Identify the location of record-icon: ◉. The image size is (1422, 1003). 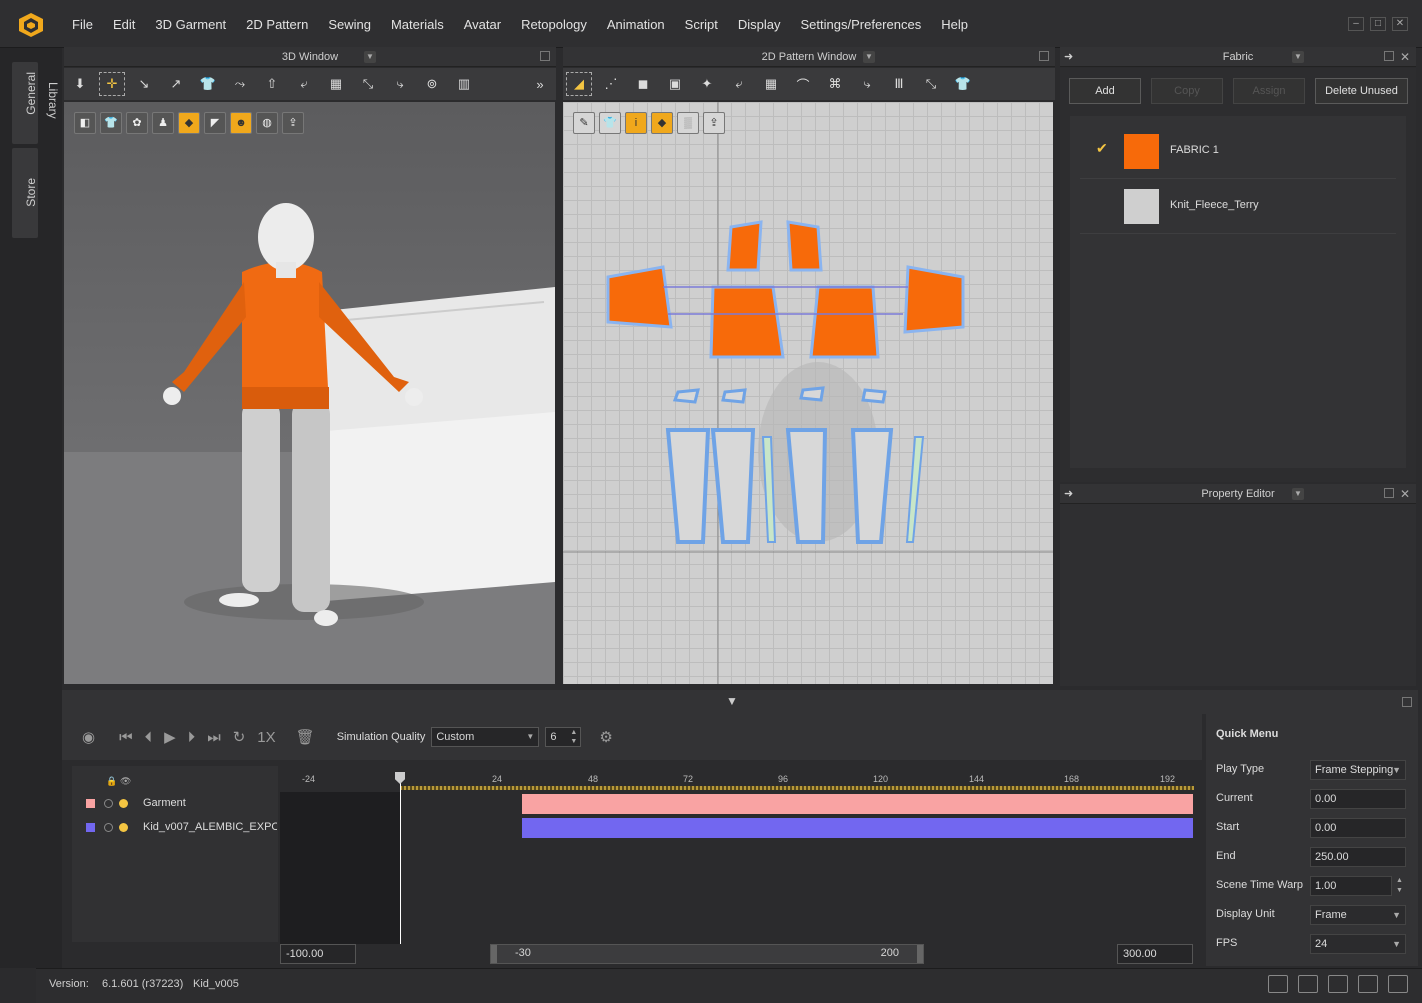
(88, 737).